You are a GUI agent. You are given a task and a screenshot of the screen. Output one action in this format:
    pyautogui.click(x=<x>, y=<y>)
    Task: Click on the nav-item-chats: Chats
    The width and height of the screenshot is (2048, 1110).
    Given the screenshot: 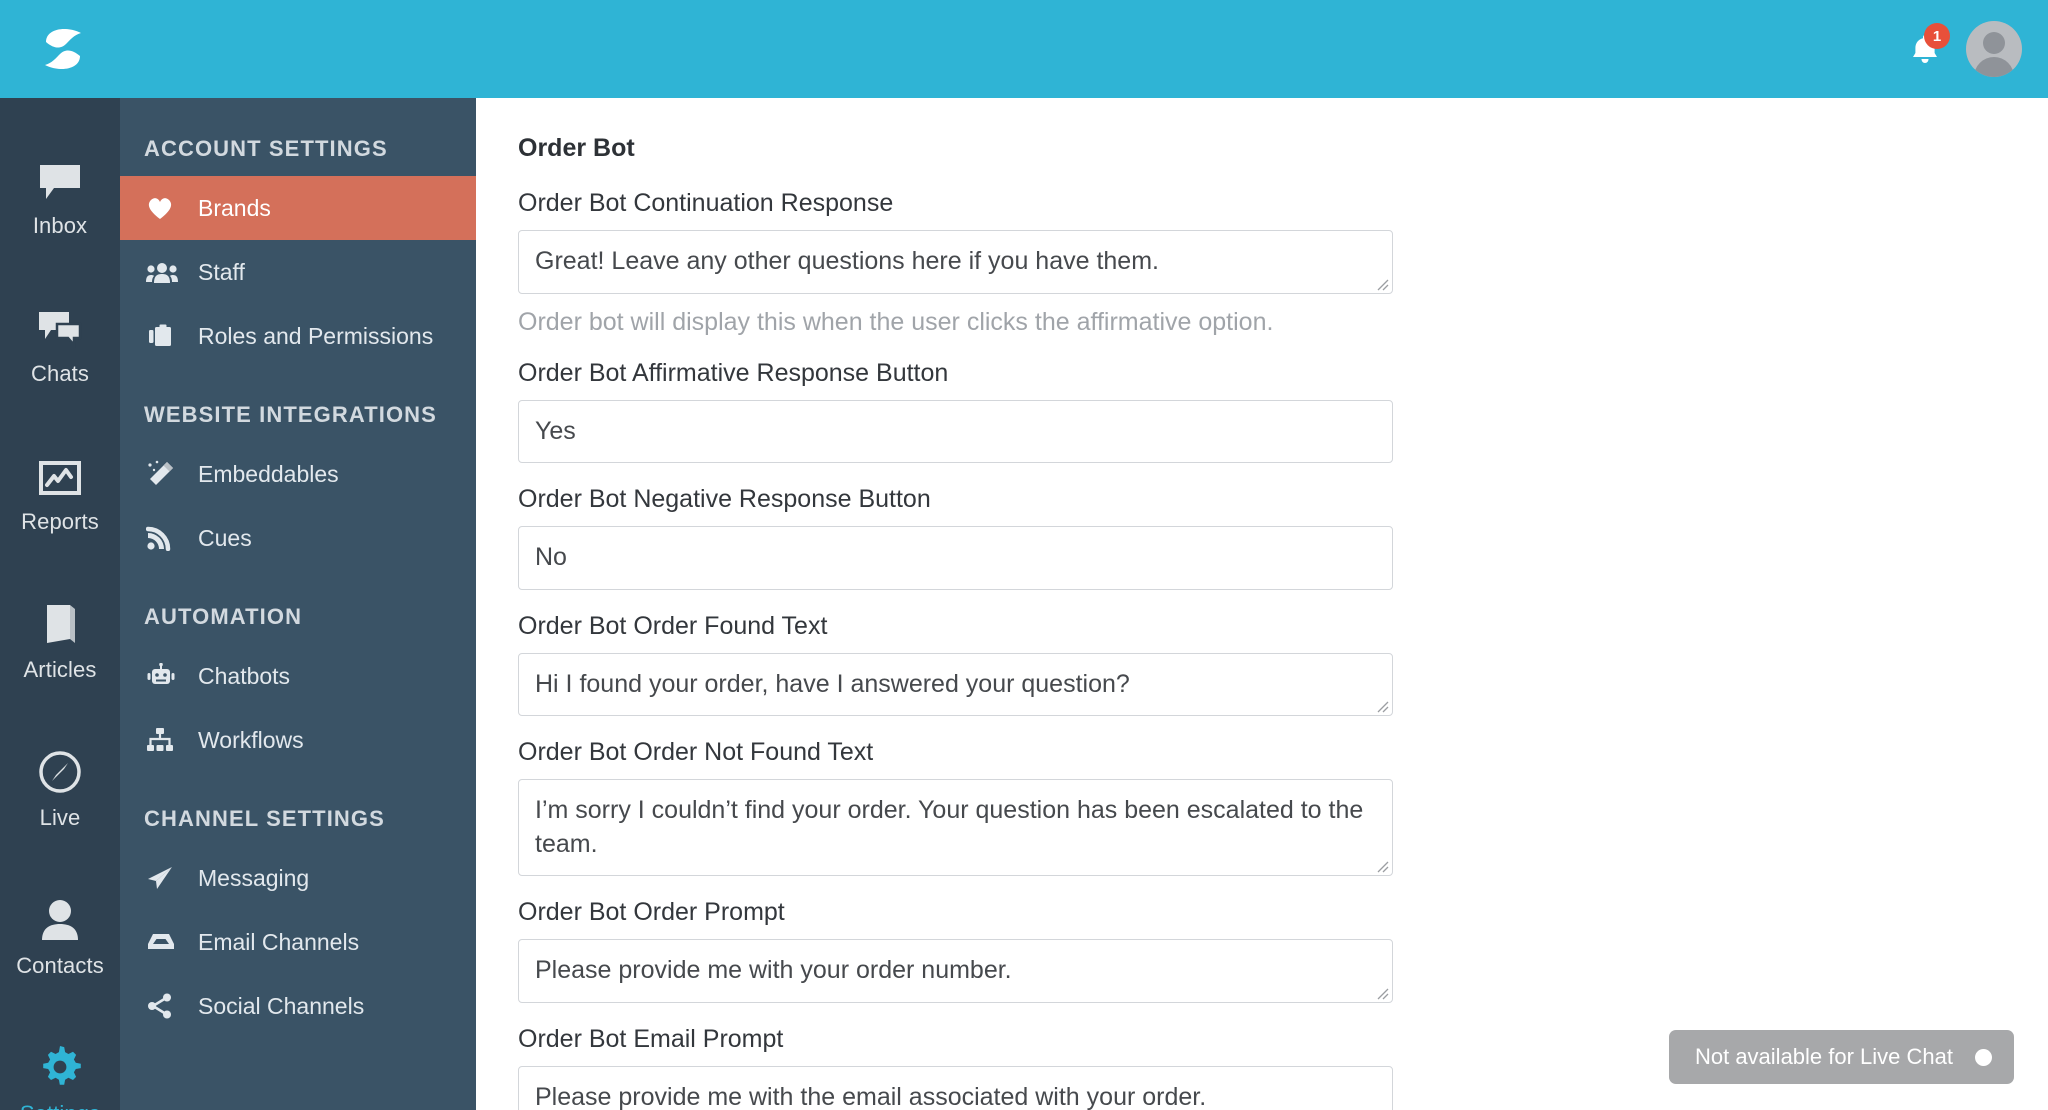 What is the action you would take?
    pyautogui.click(x=60, y=346)
    